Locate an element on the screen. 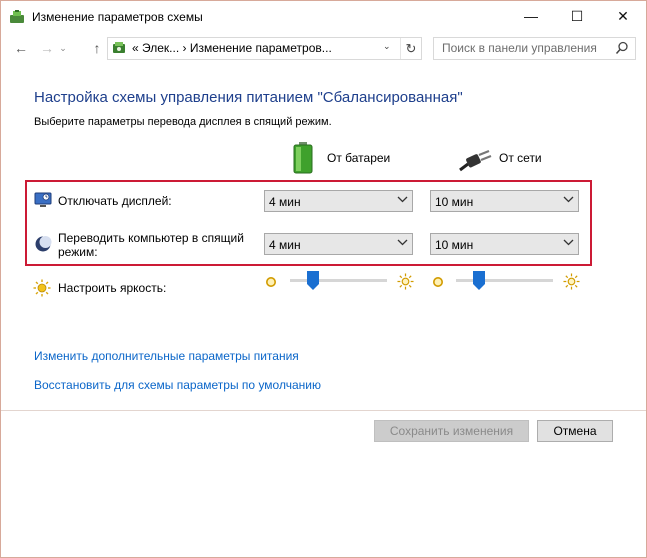  divider is located at coordinates (323, 410).